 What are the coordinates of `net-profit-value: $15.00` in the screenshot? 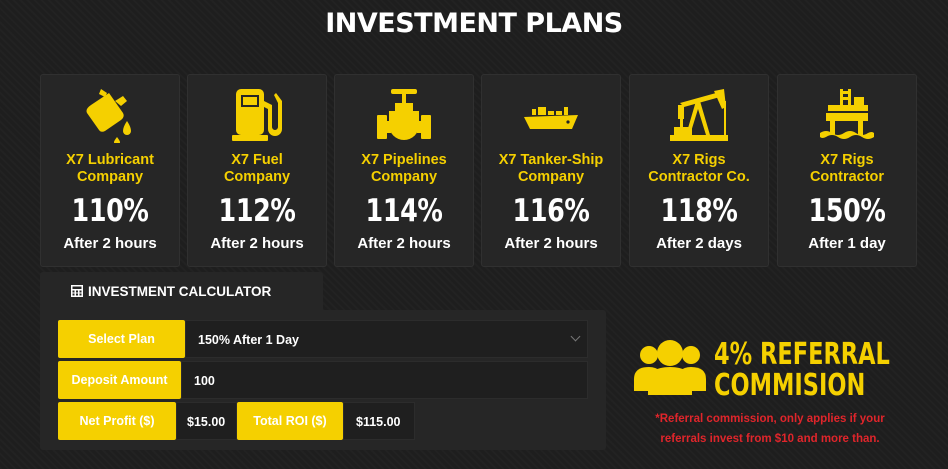 It's located at (206, 422).